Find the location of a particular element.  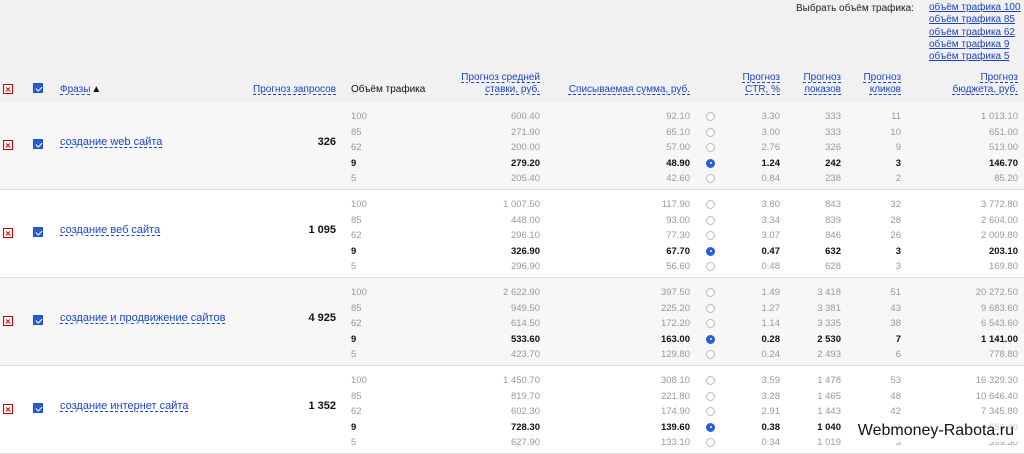

table-row: 5 296.90 56.60 0.48 628 3 169.80 is located at coordinates (512, 266).